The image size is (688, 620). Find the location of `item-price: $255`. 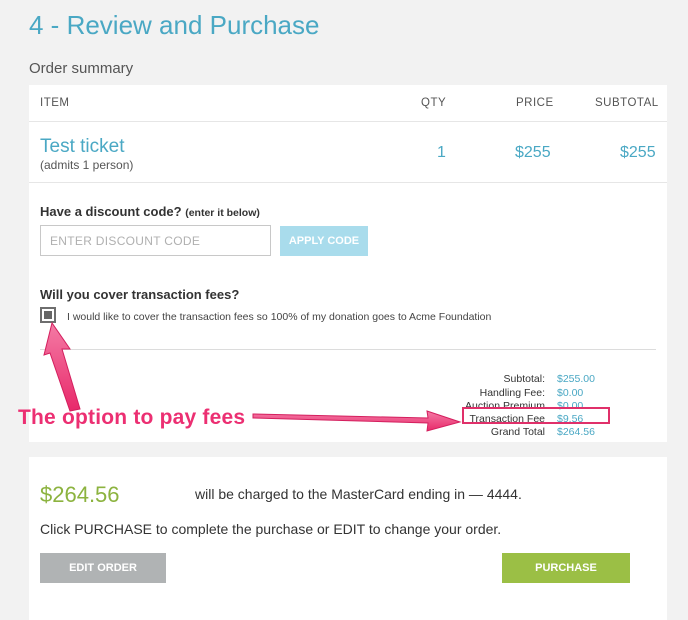

item-price: $255 is located at coordinates (533, 152).